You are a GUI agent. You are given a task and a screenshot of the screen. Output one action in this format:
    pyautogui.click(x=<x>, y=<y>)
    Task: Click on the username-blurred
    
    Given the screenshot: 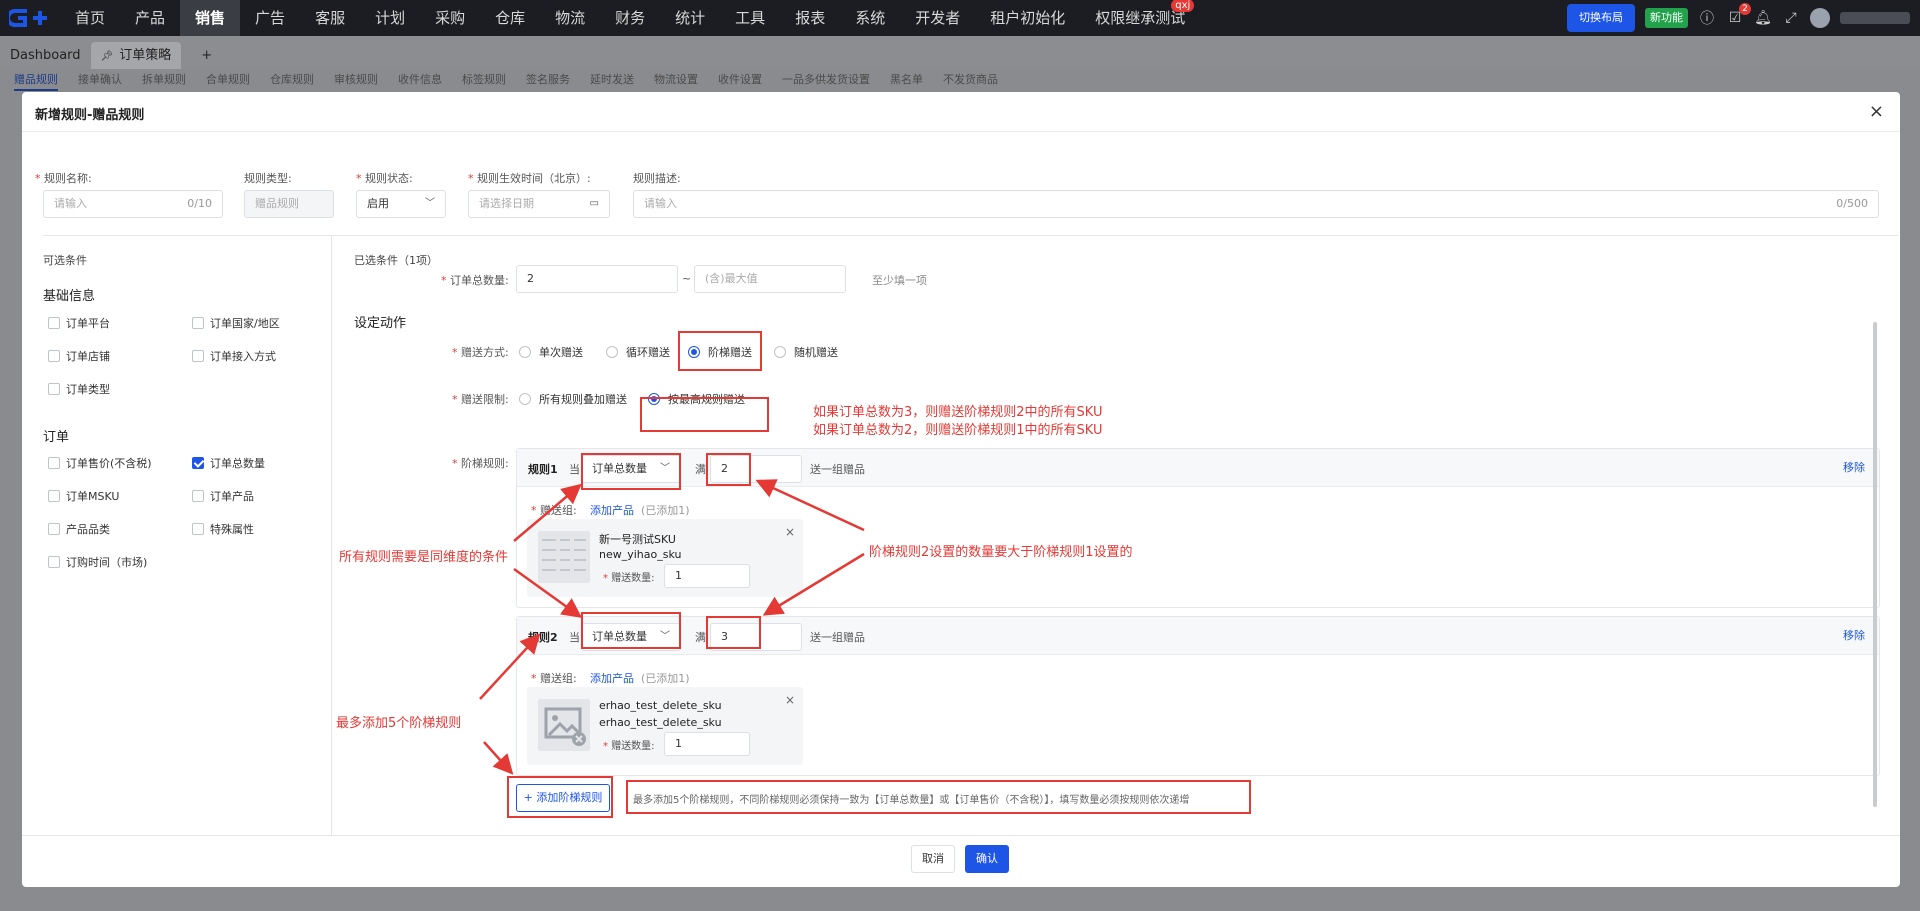 What is the action you would take?
    pyautogui.click(x=1875, y=18)
    